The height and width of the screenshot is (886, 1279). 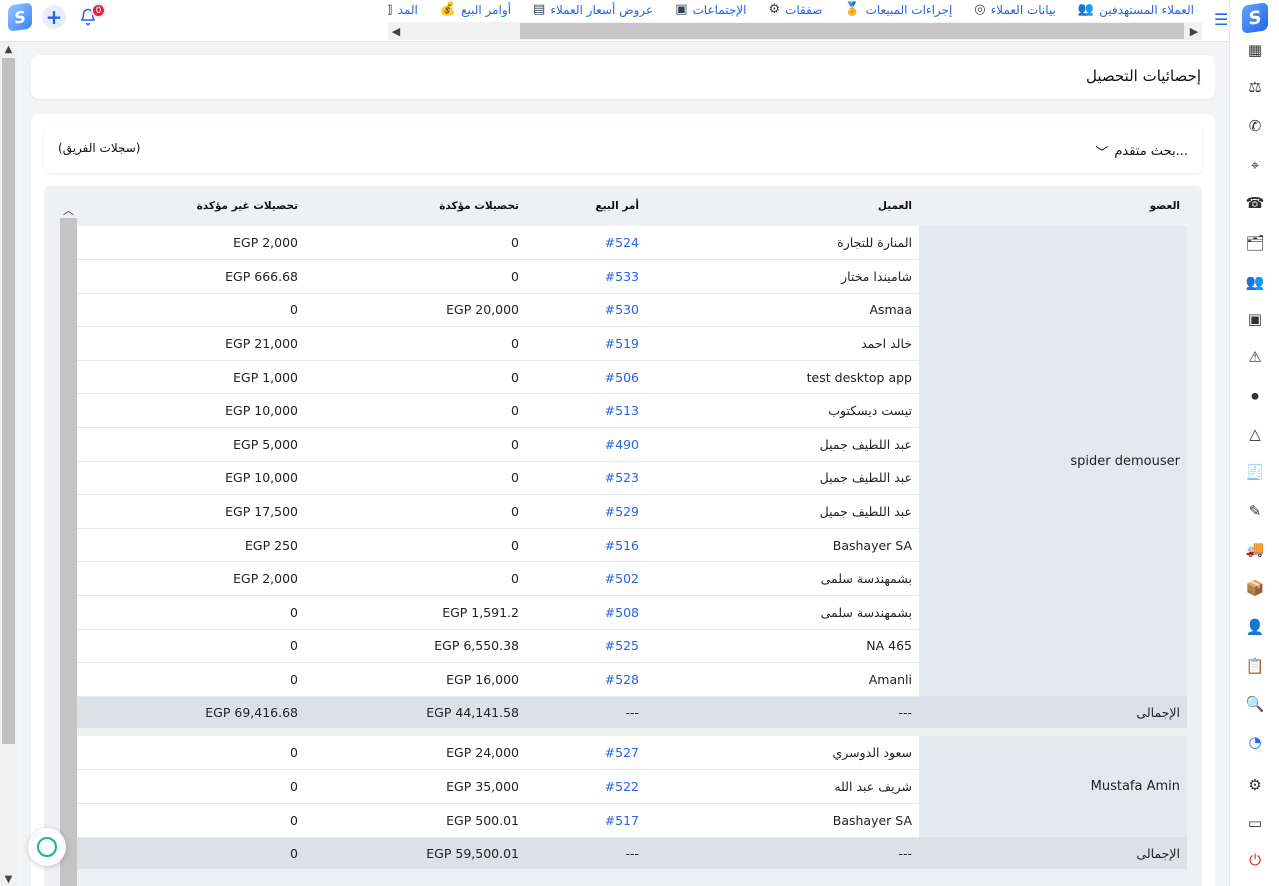 I want to click on sales-order-link: #528, so click(x=586, y=679).